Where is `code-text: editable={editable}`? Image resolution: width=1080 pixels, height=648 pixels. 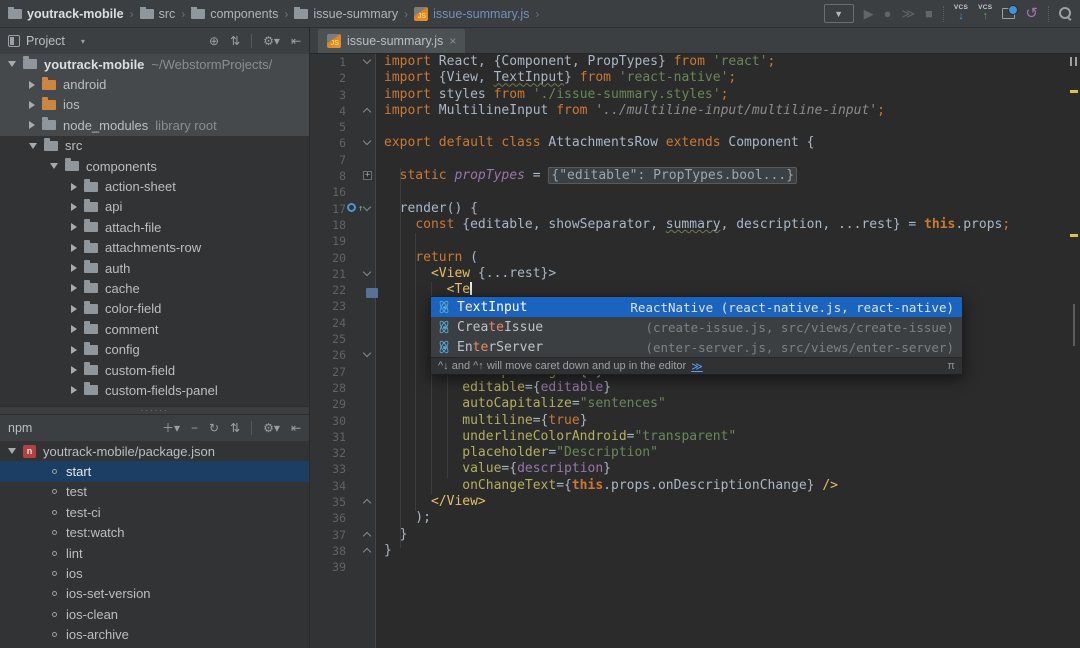 code-text: editable={editable} is located at coordinates (722, 388).